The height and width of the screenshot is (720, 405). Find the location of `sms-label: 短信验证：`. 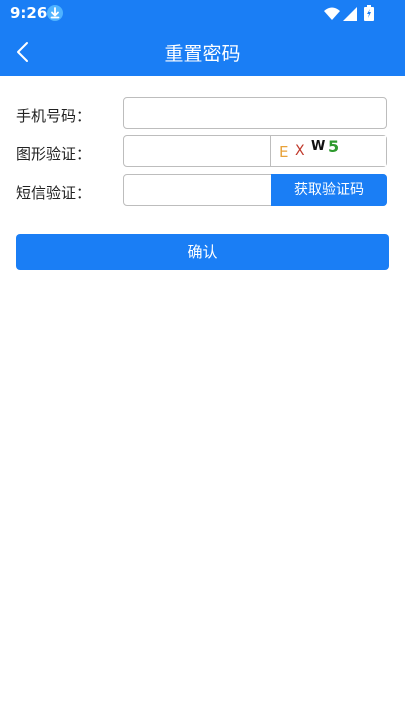

sms-label: 短信验证： is located at coordinates (54, 193).